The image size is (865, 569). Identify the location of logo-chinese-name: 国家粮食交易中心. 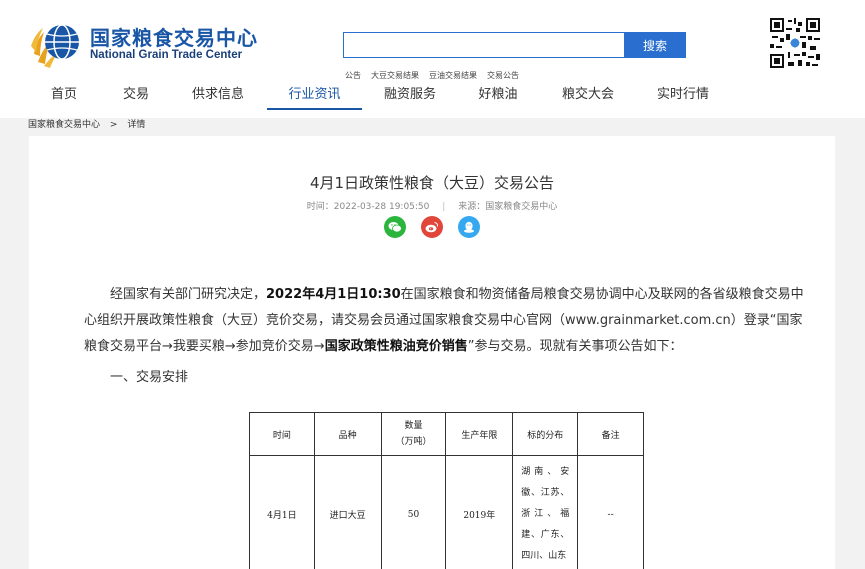
(174, 38).